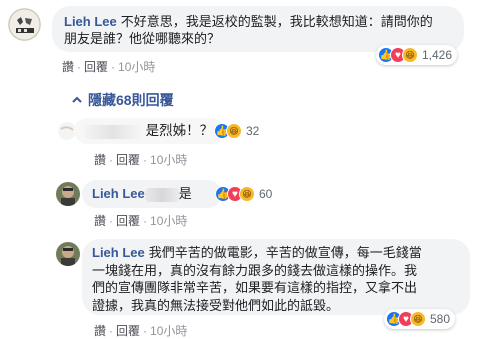 This screenshot has height=339, width=484. I want to click on reaction-count: 1,426, so click(437, 55).